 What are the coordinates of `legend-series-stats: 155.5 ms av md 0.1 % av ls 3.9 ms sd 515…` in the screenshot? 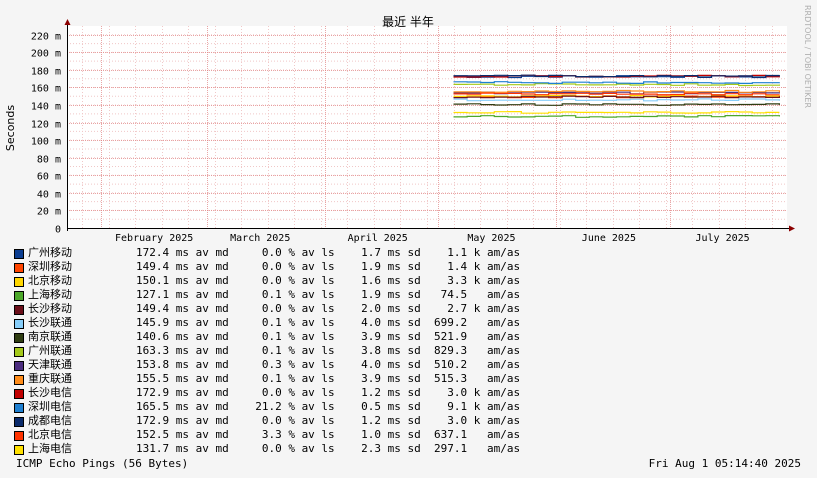 It's located at (328, 378).